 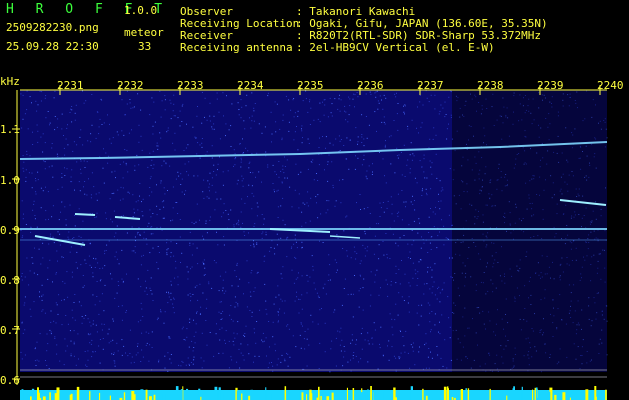 What do you see at coordinates (85, 214) in the screenshot?
I see `meteor-echo` at bounding box center [85, 214].